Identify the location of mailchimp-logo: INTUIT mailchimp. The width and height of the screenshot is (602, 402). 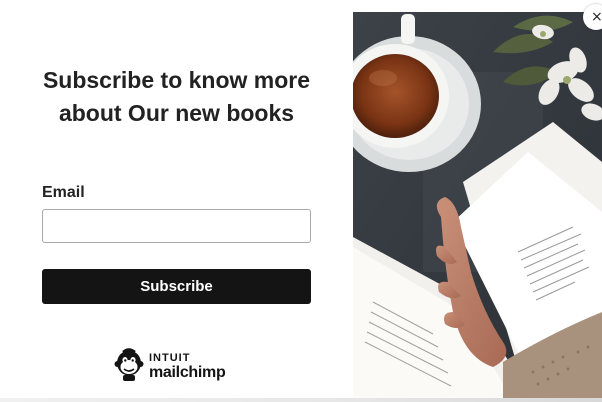
(170, 367).